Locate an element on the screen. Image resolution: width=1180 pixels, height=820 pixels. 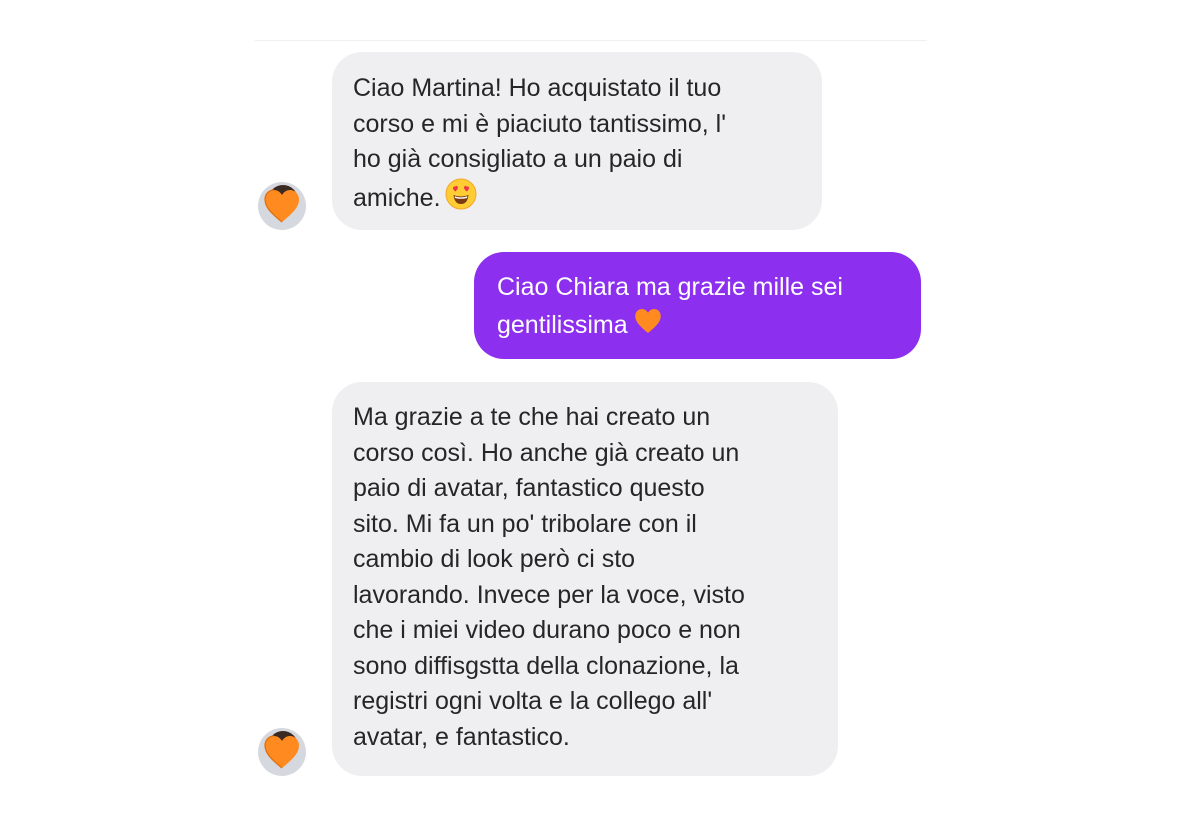
message-line: sito. Mi fa un po' tribolare con il is located at coordinates (525, 523).